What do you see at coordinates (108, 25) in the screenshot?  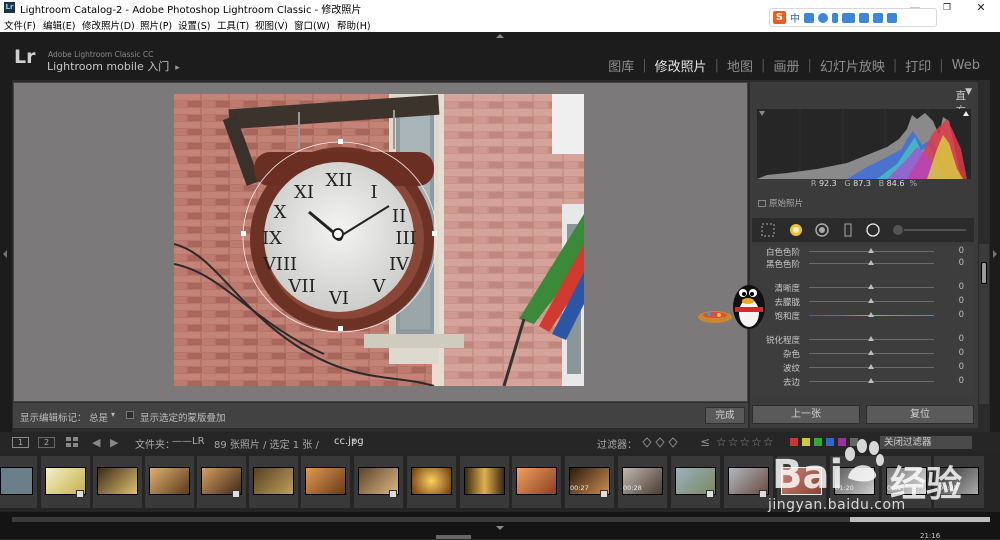 I see `menu-develop: 修改照片(D)` at bounding box center [108, 25].